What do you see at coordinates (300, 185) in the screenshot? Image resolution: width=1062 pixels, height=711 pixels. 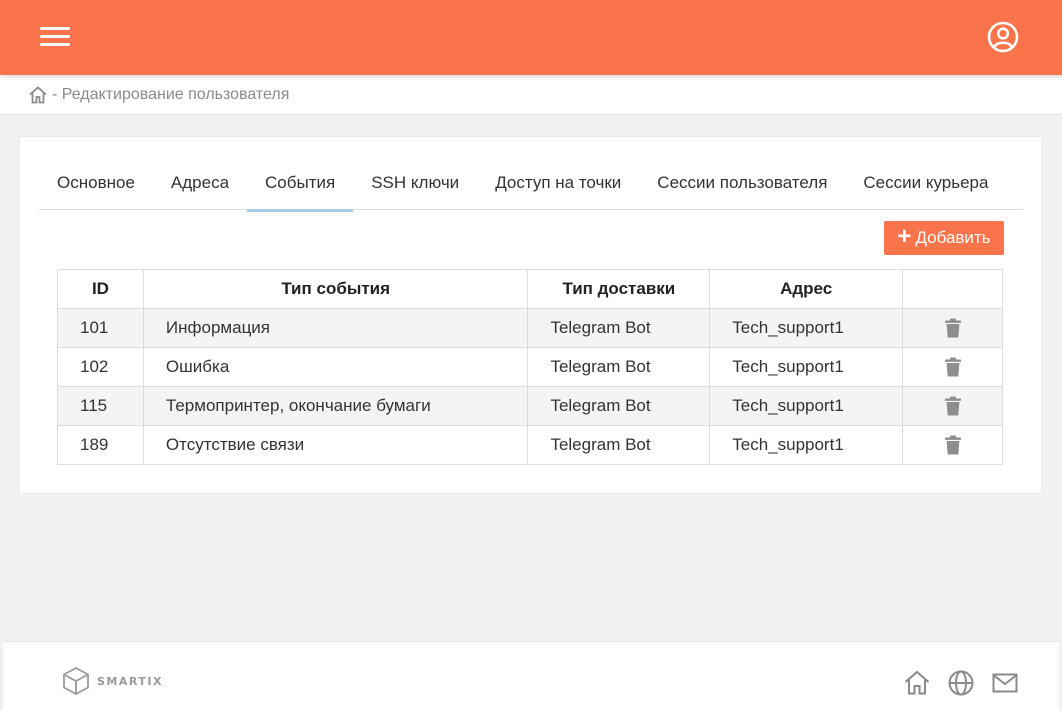 I see `tab-events: События` at bounding box center [300, 185].